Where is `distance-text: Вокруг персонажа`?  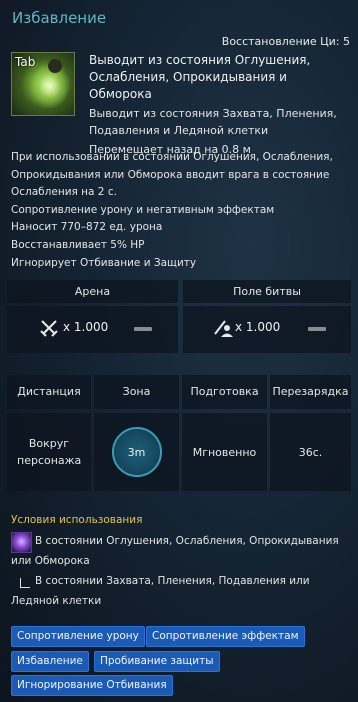
distance-text: Вокруг персонажа is located at coordinates (49, 452).